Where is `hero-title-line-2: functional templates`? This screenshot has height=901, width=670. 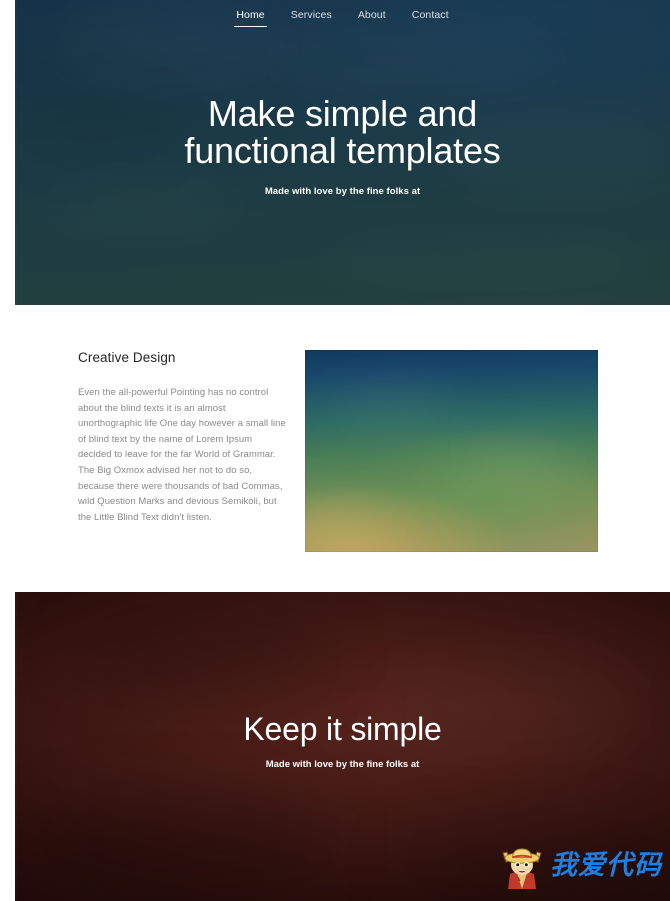
hero-title-line-2: functional templates is located at coordinates (342, 150).